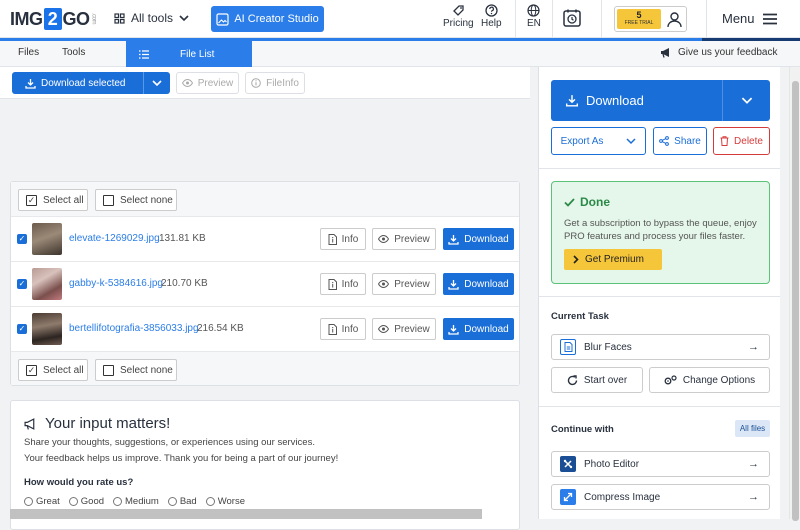  I want to click on all-files-badge: All files, so click(752, 428).